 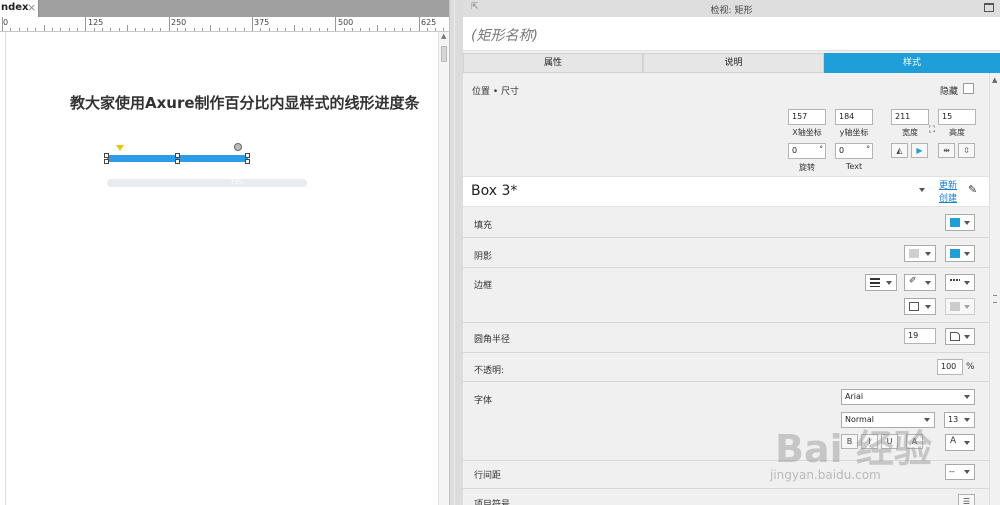 What do you see at coordinates (920, 306) in the screenshot?
I see `border-visibility-picker` at bounding box center [920, 306].